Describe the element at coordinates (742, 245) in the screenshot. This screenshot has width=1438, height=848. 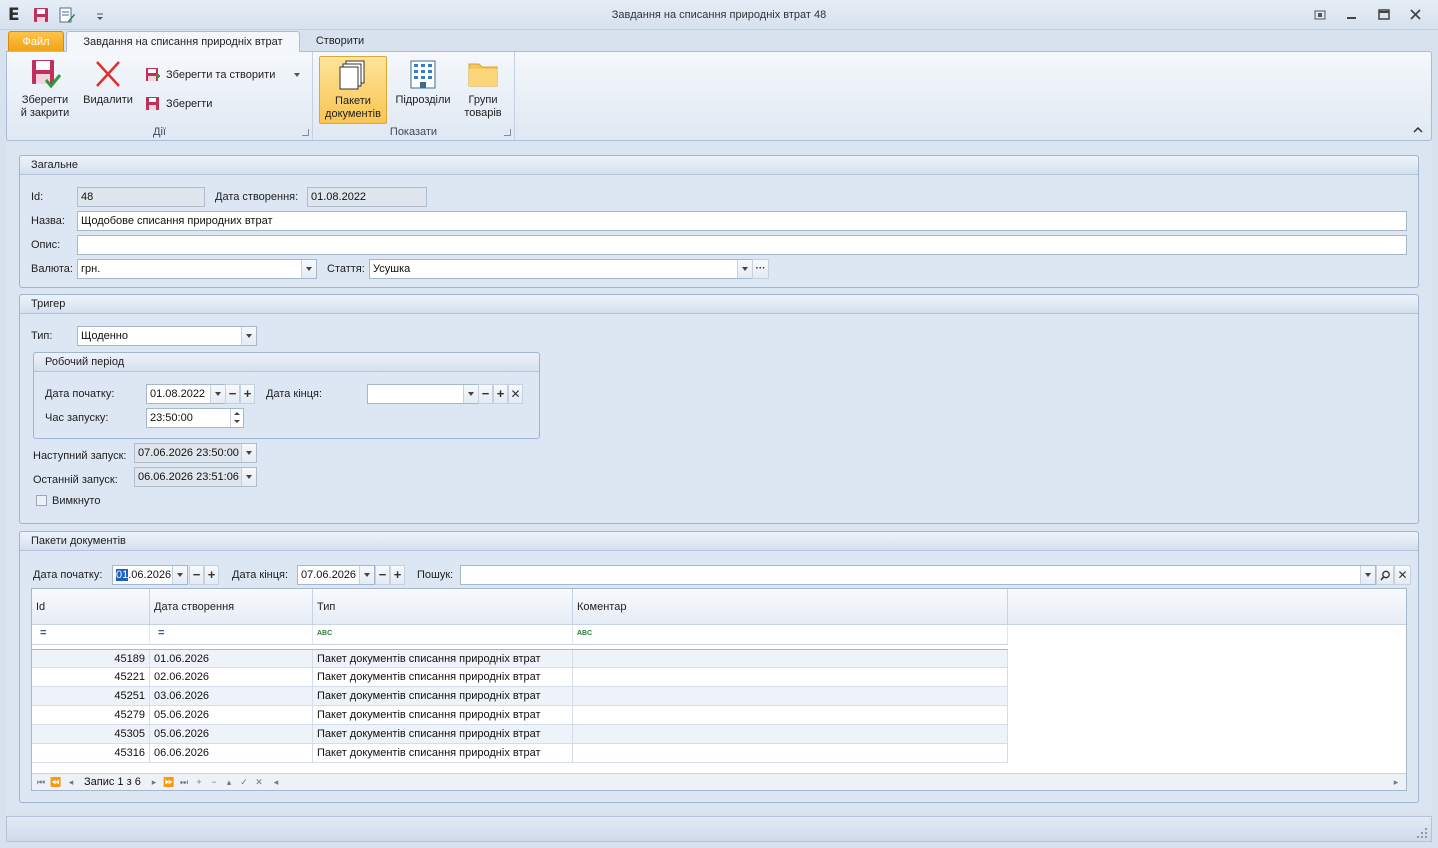
I see `description-input` at that location.